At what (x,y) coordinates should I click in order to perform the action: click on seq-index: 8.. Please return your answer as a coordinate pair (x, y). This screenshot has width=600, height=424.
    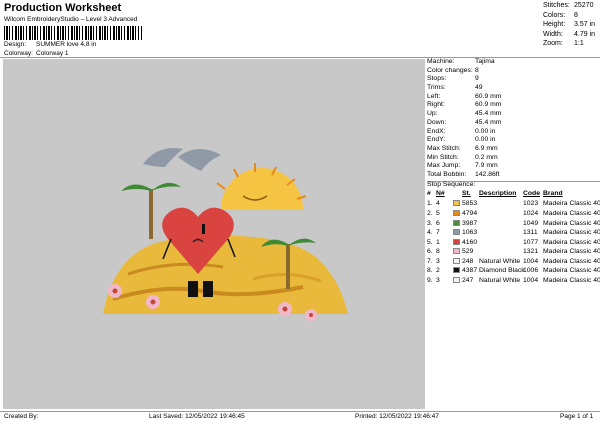
    Looking at the image, I should click on (430, 271).